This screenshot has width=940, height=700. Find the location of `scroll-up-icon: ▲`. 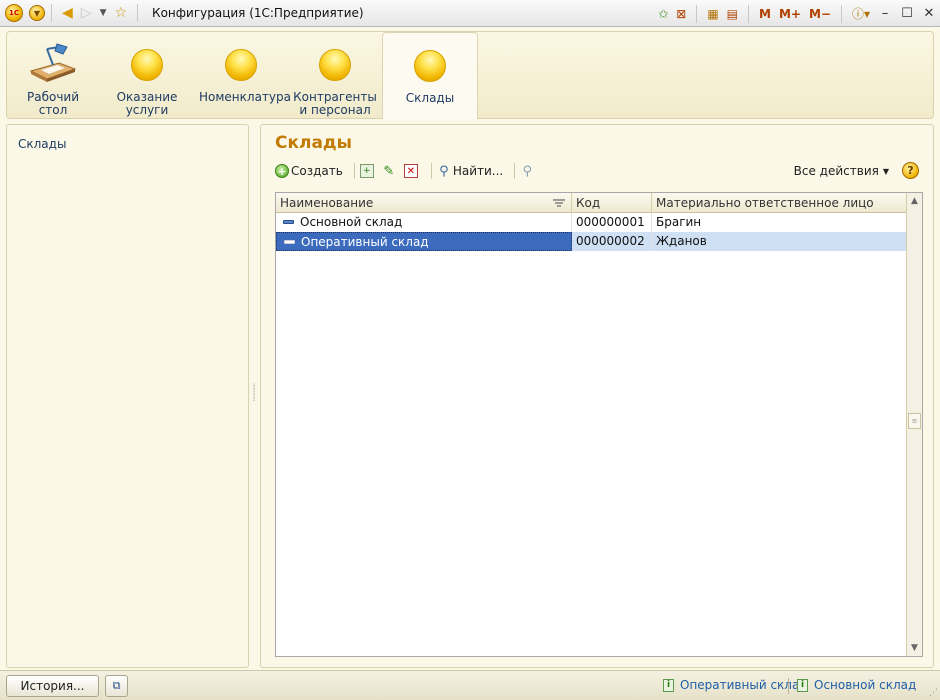

scroll-up-icon: ▲ is located at coordinates (914, 201).